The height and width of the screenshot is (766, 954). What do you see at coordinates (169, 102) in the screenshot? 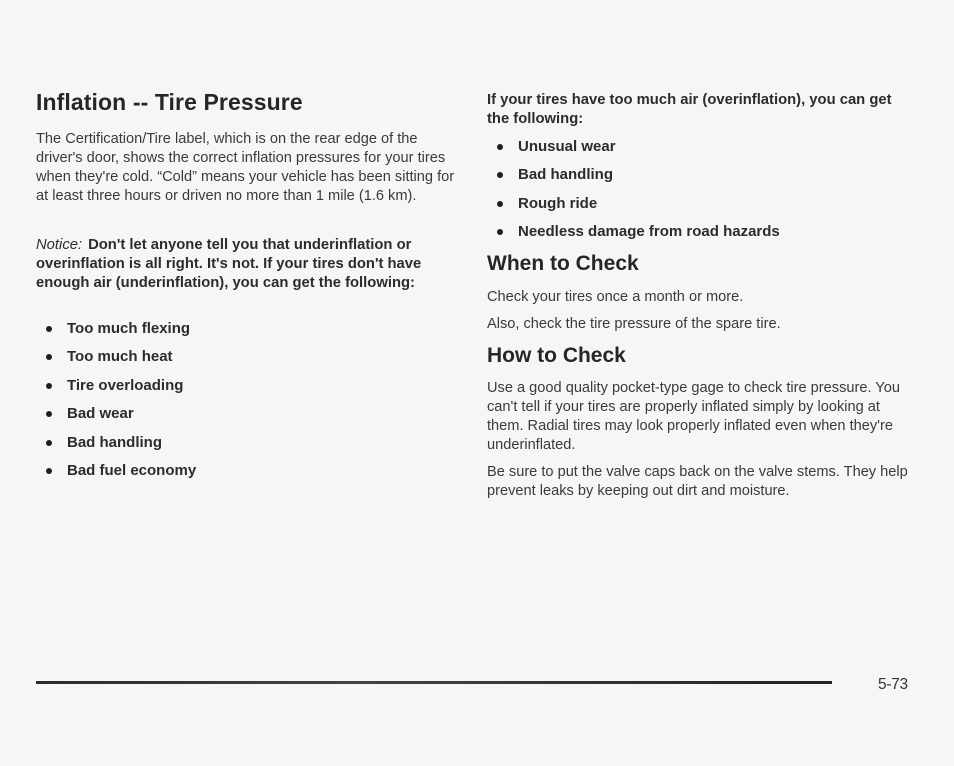
I see `section-title-inflation: Inflation -- Tire Pressure` at bounding box center [169, 102].